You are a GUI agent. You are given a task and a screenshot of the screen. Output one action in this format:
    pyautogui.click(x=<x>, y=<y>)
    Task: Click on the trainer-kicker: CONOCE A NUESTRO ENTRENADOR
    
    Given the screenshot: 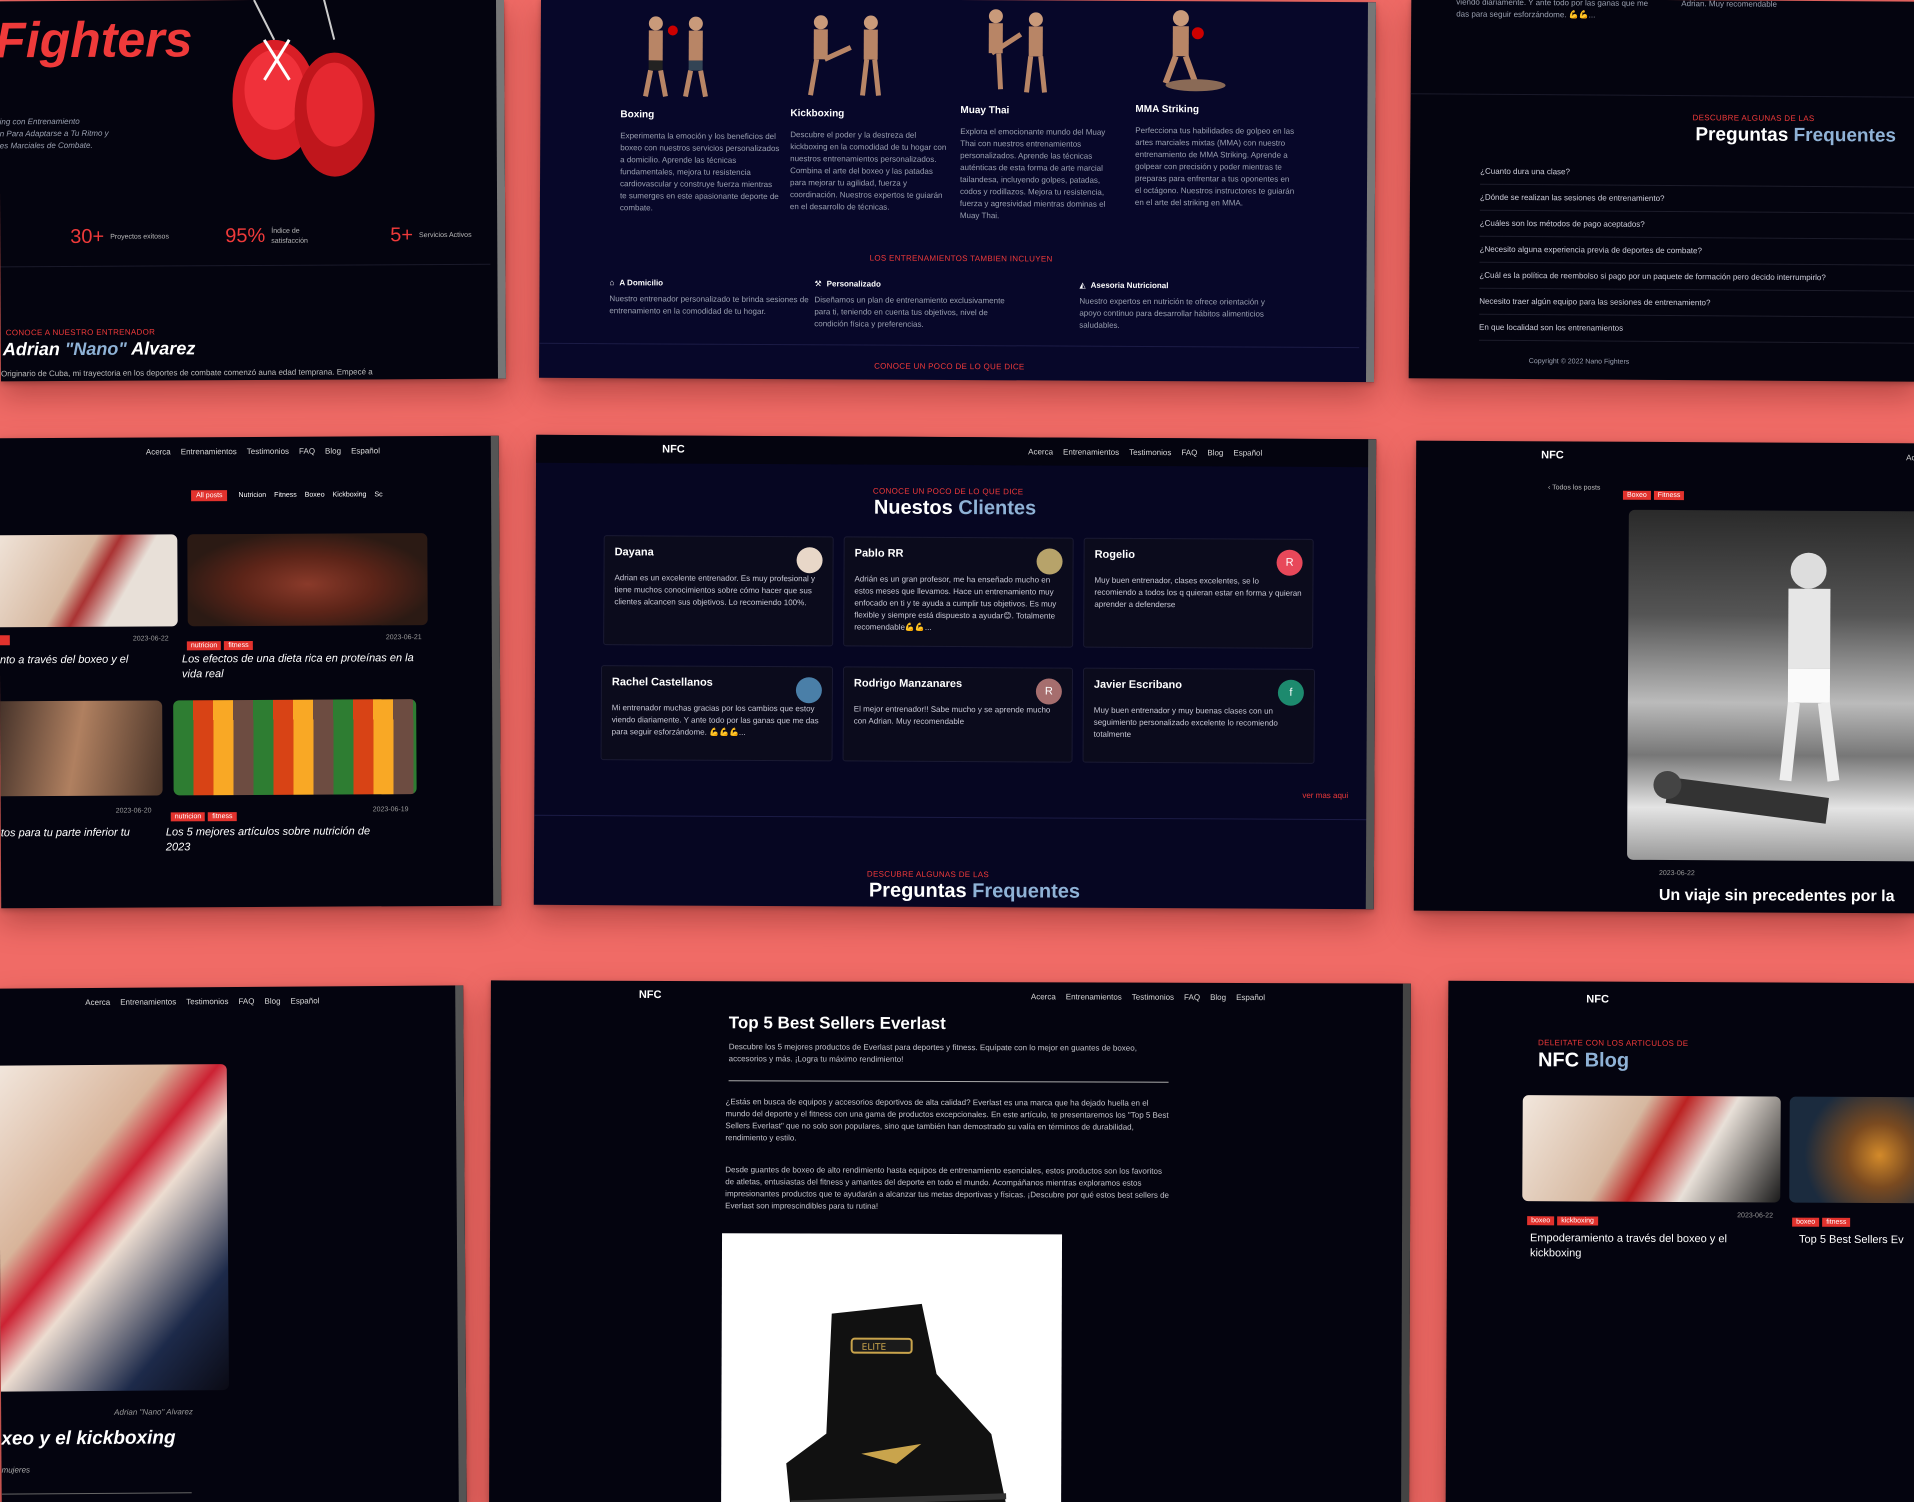 What is the action you would take?
    pyautogui.click(x=80, y=332)
    